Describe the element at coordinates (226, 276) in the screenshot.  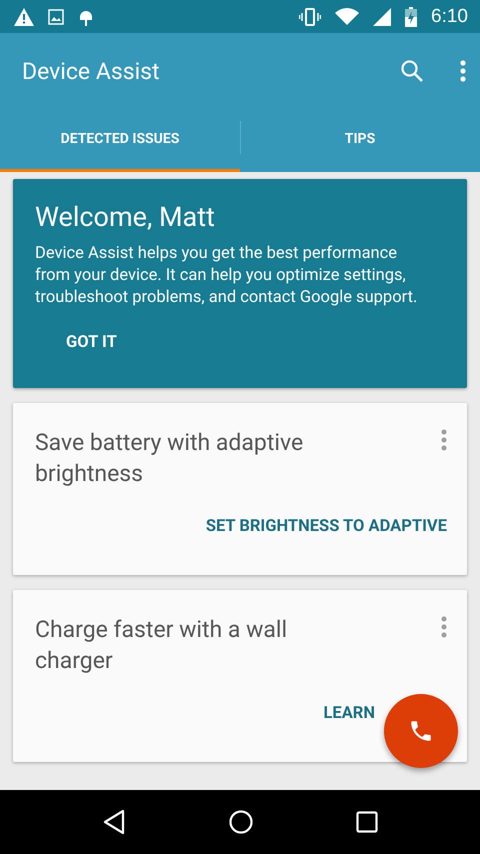
I see `welcome-text: Device Assist helps you get the best performance from your device. It can help you optimize settings, troubleshoot problems, and contact Google support.` at that location.